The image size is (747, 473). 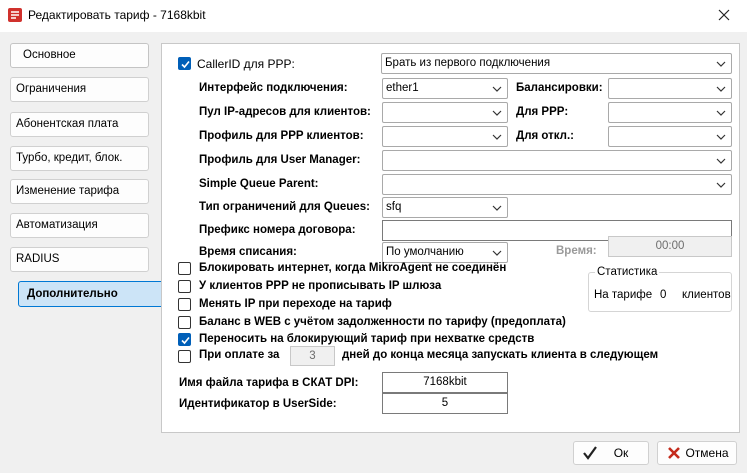 I want to click on statistics-title: Статистика, so click(x=627, y=272).